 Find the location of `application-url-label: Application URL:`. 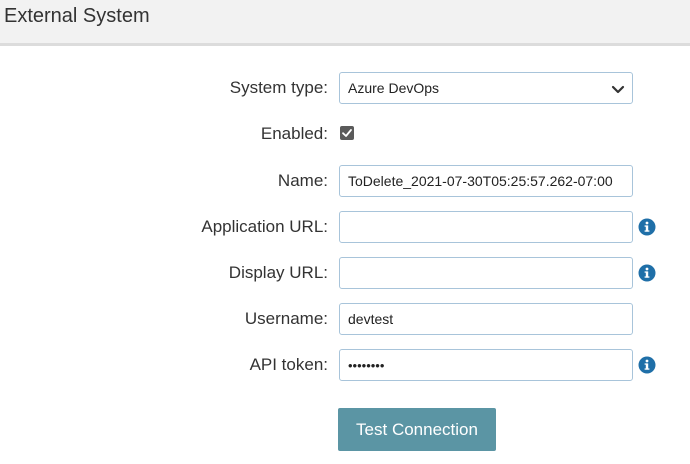

application-url-label: Application URL: is located at coordinates (264, 226).